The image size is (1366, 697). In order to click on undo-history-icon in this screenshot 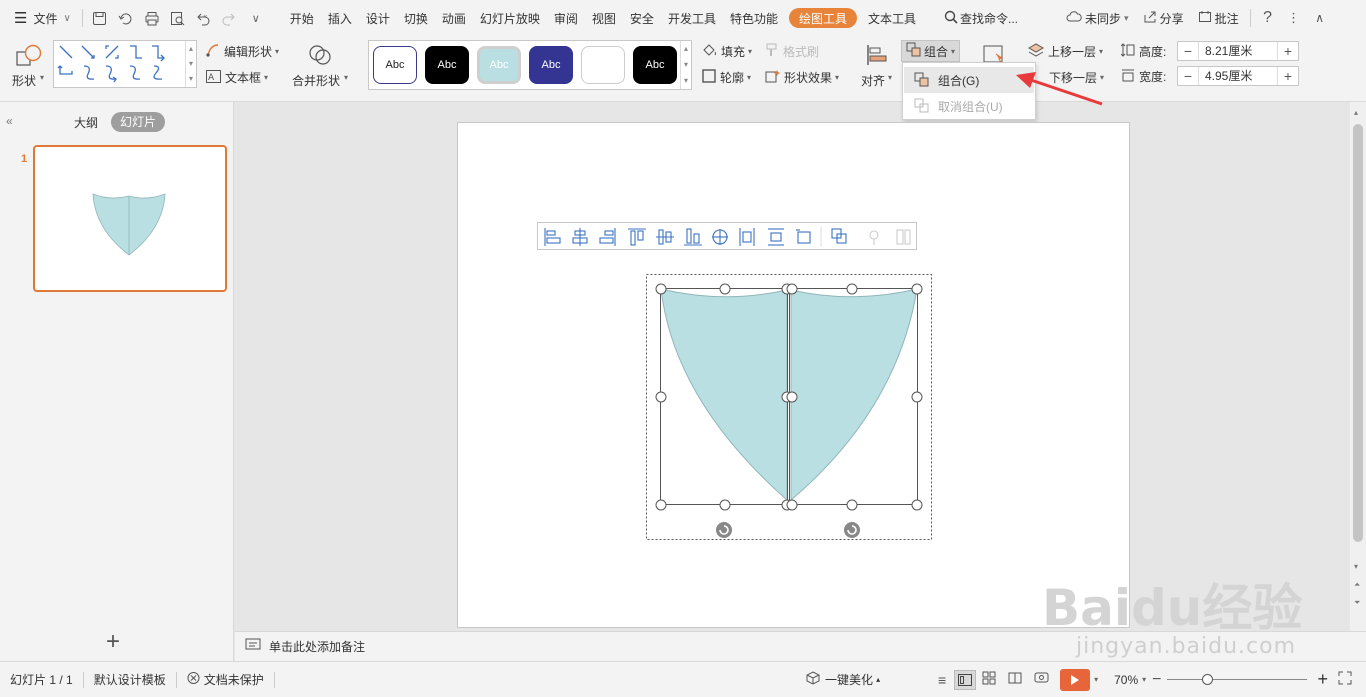, I will do `click(126, 18)`.